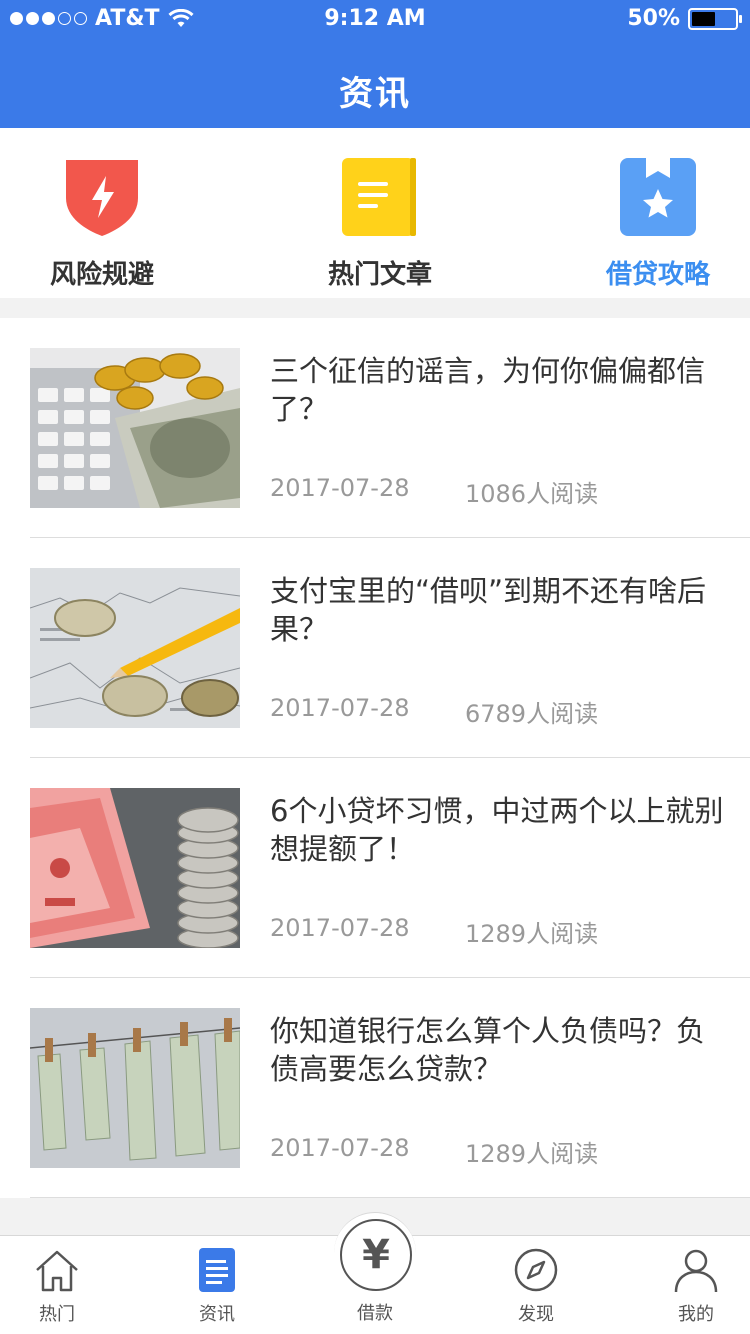 The width and height of the screenshot is (750, 1334). I want to click on person-icon, so click(696, 1271).